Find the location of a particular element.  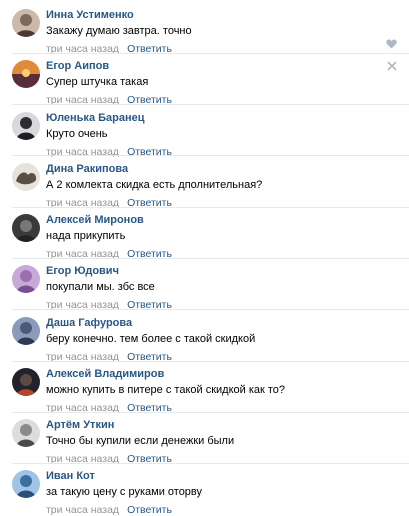

comment-author: Инна Устименко is located at coordinates (90, 15).